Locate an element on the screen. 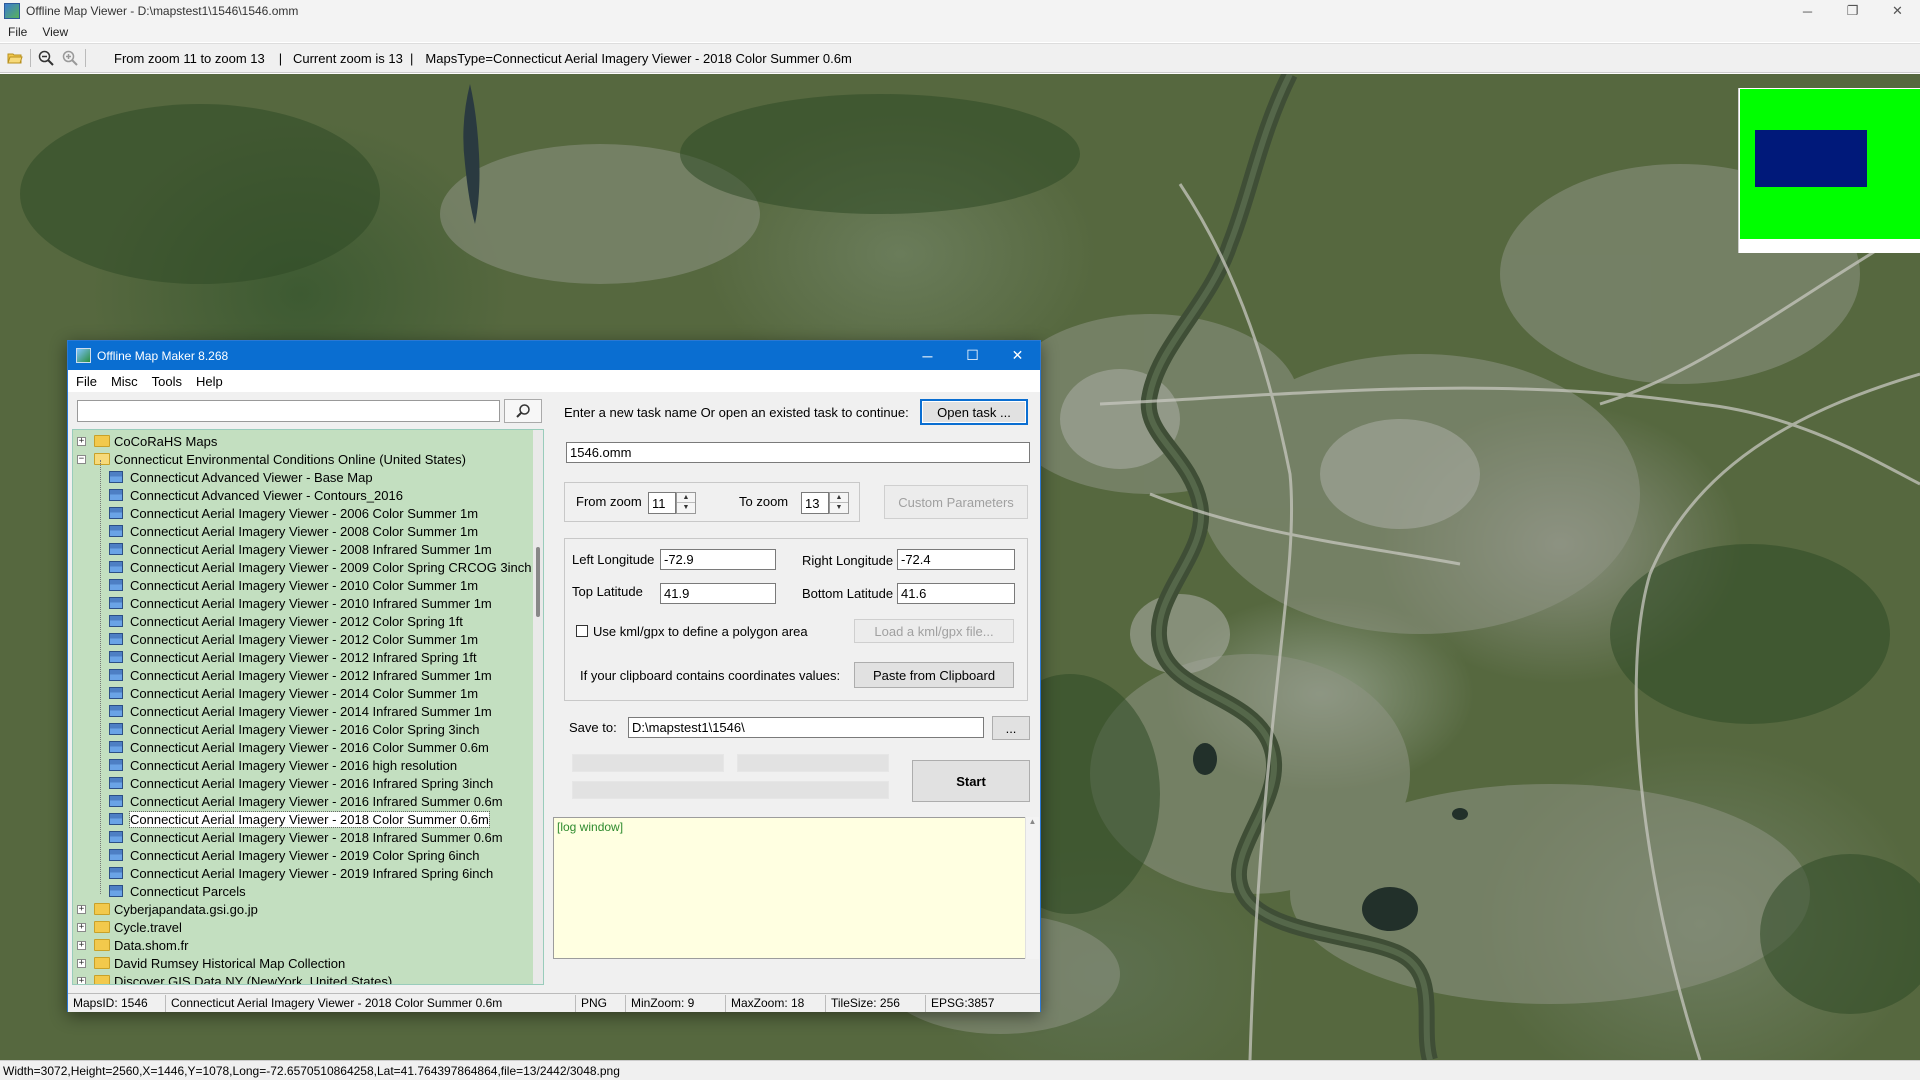  log-scrollbar: ▲ is located at coordinates (1032, 888).